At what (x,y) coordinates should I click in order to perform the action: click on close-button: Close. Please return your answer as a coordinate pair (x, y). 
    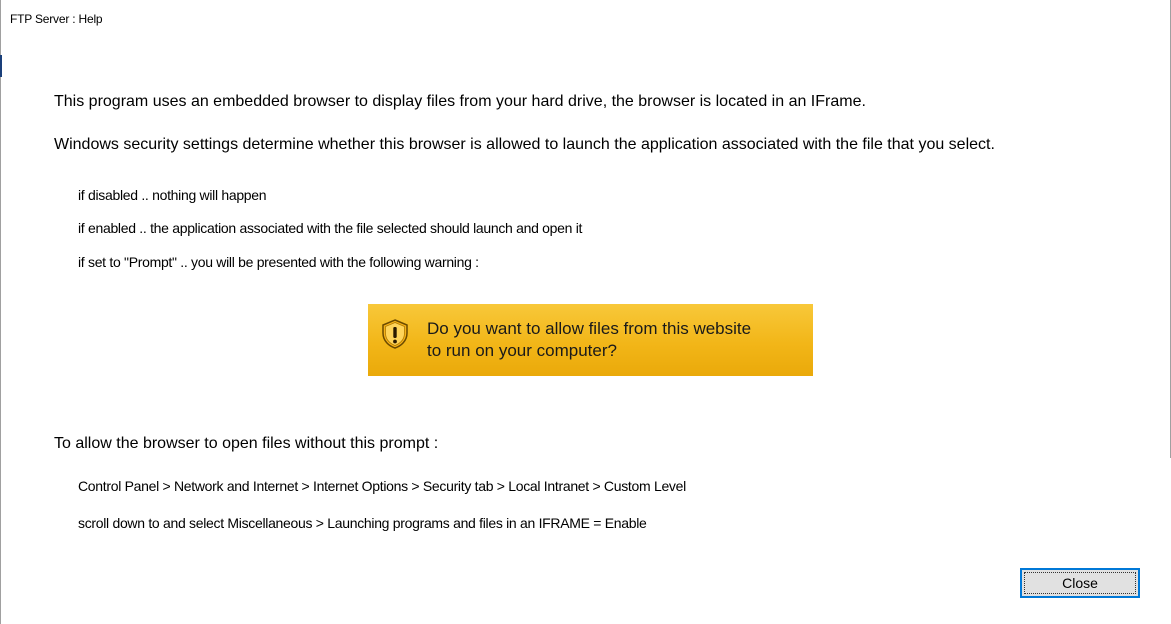
    Looking at the image, I should click on (1080, 583).